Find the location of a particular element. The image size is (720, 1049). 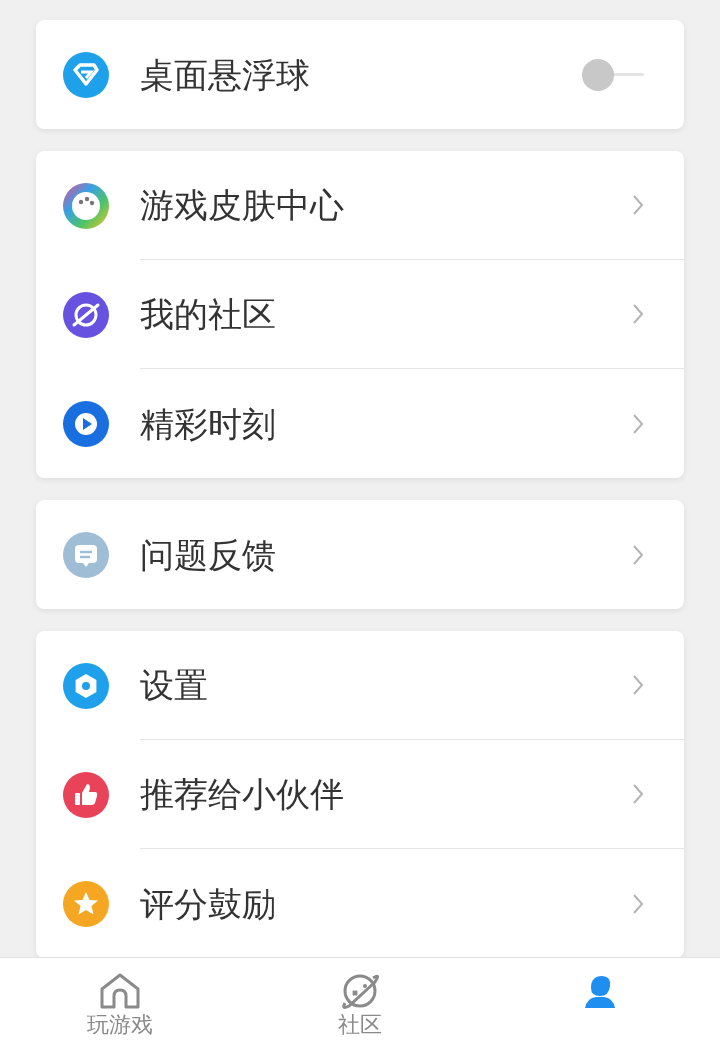

menu-label: 桌面悬浮球 is located at coordinates (225, 74).